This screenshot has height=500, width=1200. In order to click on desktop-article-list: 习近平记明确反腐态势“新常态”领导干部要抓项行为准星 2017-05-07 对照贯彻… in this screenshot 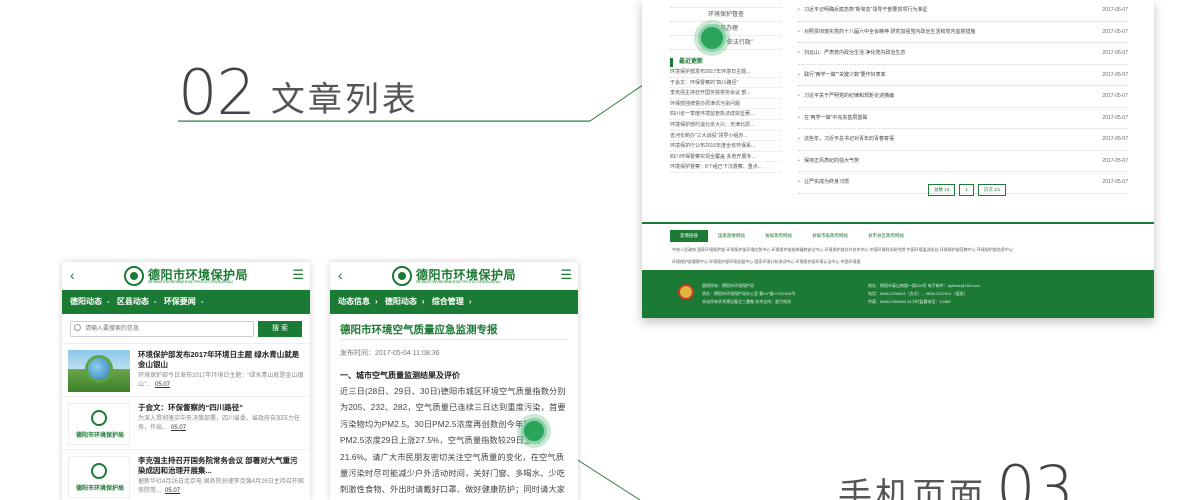, I will do `click(963, 97)`.